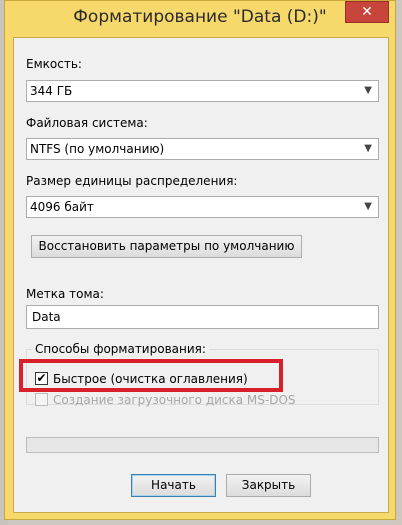 This screenshot has width=402, height=525. What do you see at coordinates (173, 485) in the screenshot?
I see `start-button: Начать` at bounding box center [173, 485].